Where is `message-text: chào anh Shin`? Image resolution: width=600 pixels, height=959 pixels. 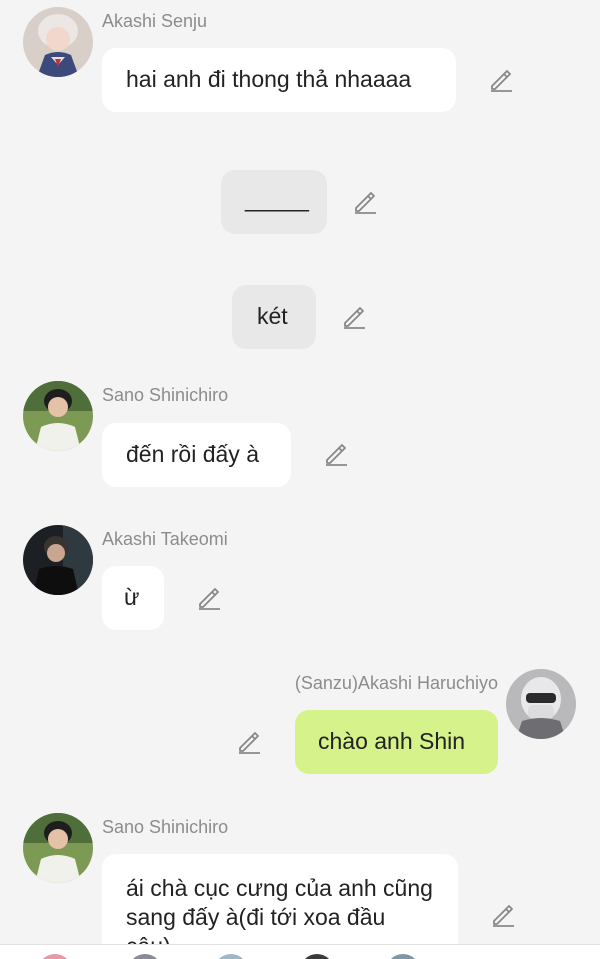 message-text: chào anh Shin is located at coordinates (392, 741).